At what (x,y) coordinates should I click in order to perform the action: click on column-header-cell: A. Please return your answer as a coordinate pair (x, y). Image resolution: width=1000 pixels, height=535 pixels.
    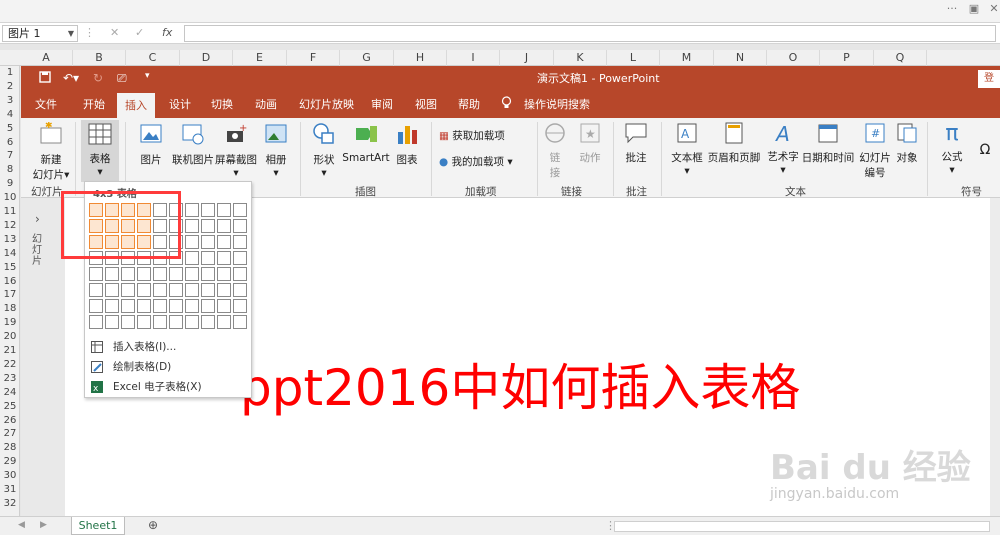
    Looking at the image, I should click on (46, 58).